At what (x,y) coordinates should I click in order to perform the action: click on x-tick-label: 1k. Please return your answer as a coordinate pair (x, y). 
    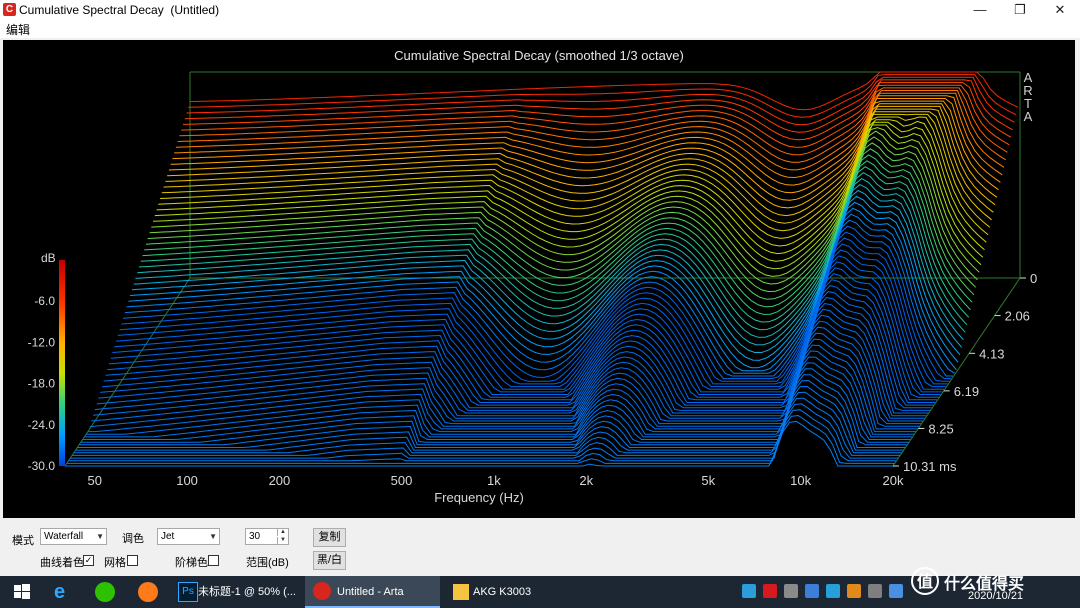
    Looking at the image, I should click on (494, 480).